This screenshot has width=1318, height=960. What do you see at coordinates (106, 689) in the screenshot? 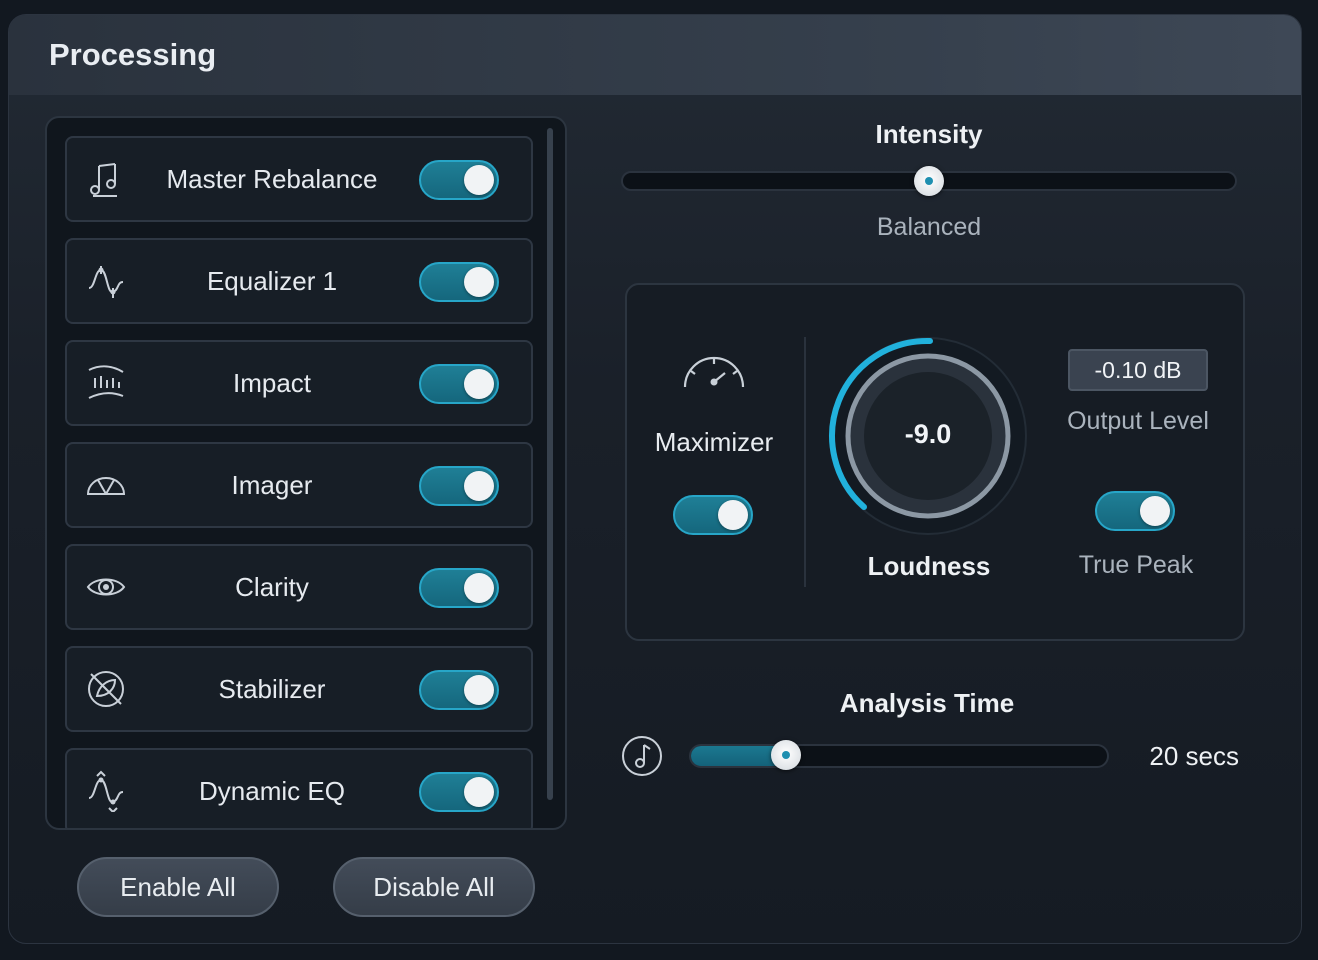
I see `stabilizer-icon` at bounding box center [106, 689].